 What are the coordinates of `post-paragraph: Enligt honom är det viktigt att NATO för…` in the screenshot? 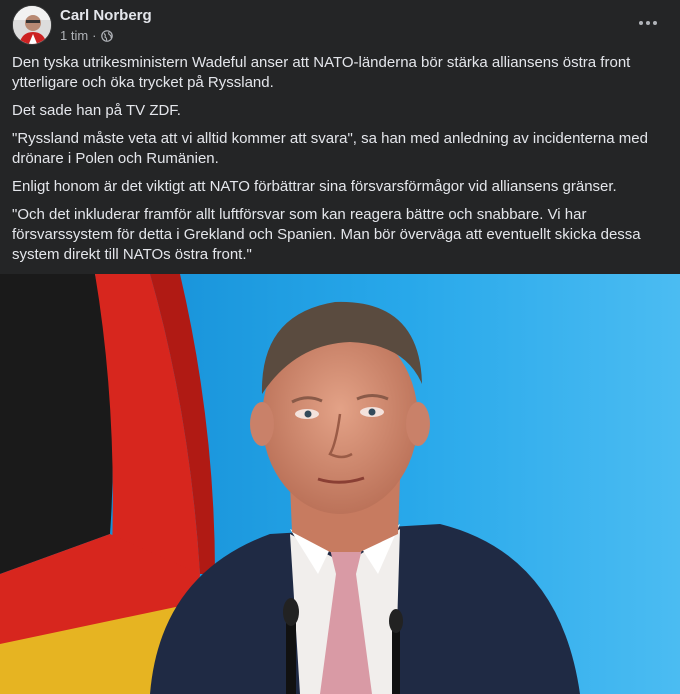 It's located at (314, 186).